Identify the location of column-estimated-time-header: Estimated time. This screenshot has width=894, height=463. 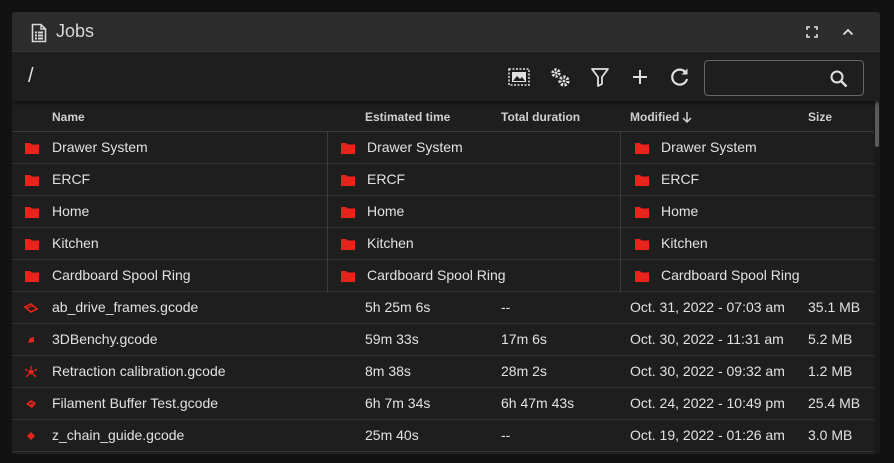
(407, 117).